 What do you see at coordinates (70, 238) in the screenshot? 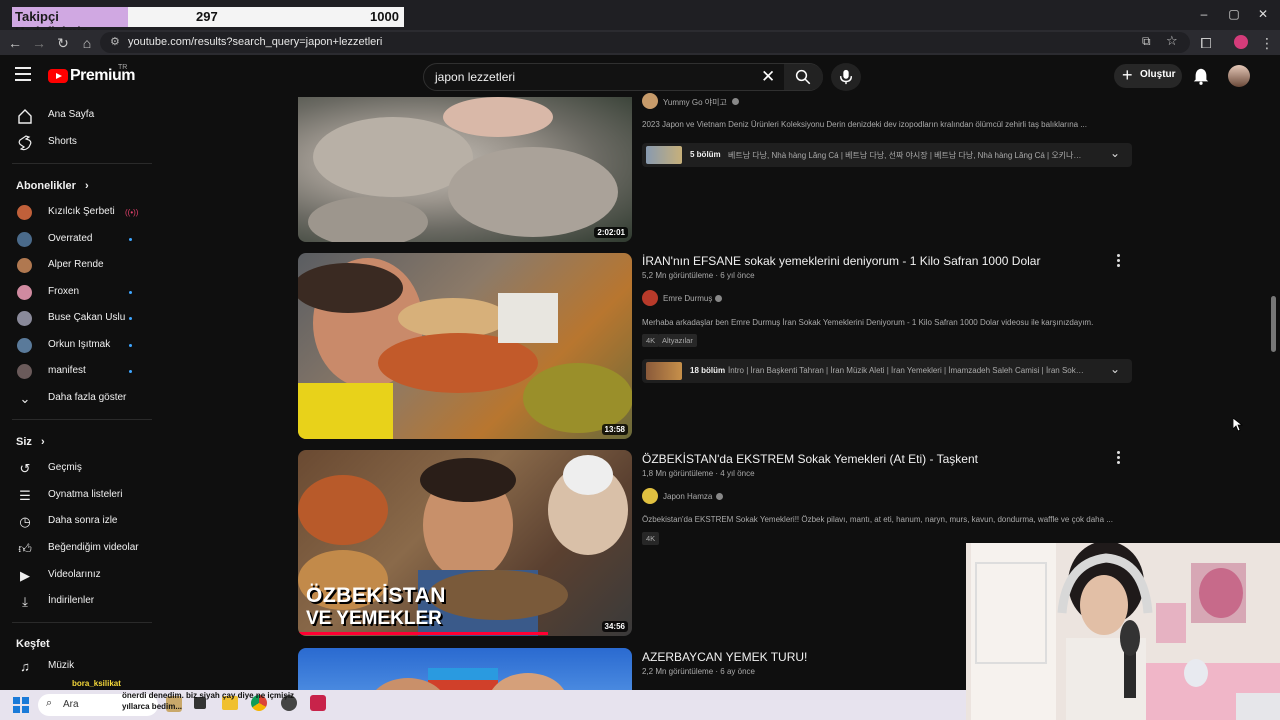
I see `sidebar-item-label: Overrated` at bounding box center [70, 238].